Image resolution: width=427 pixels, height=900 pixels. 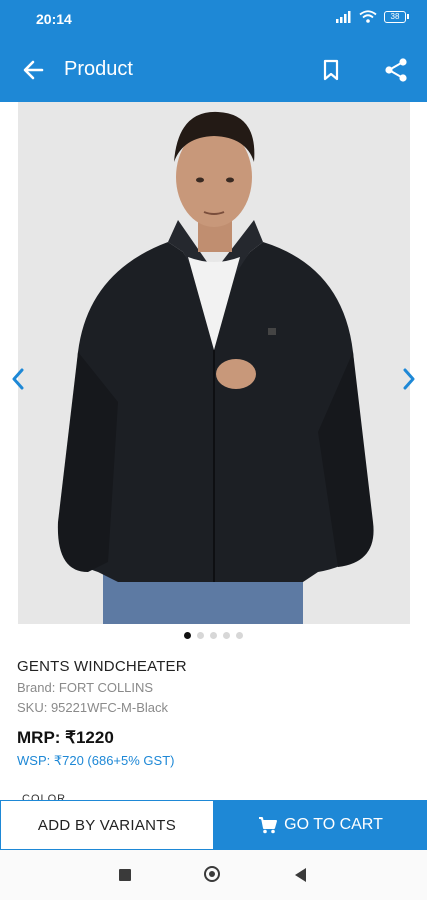 I want to click on go-to-cart-button: GO TO CART, so click(x=320, y=825).